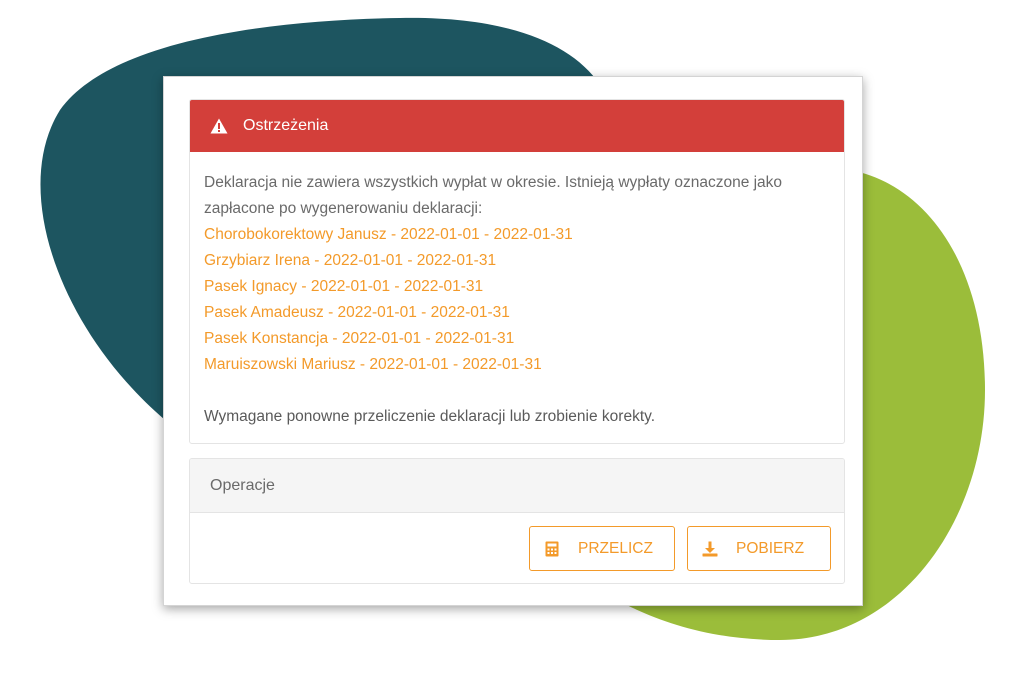  I want to click on warnings-header: Ostrzeżenia, so click(517, 126).